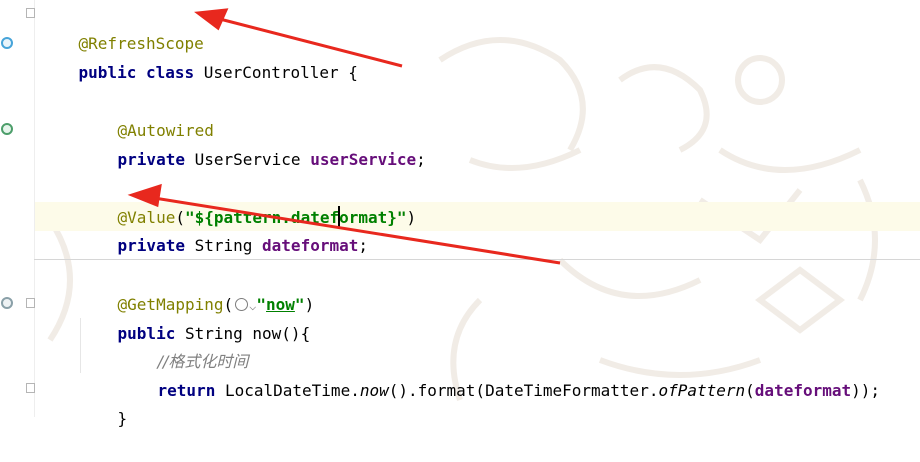  What do you see at coordinates (34, 208) in the screenshot?
I see `gutter-border` at bounding box center [34, 208].